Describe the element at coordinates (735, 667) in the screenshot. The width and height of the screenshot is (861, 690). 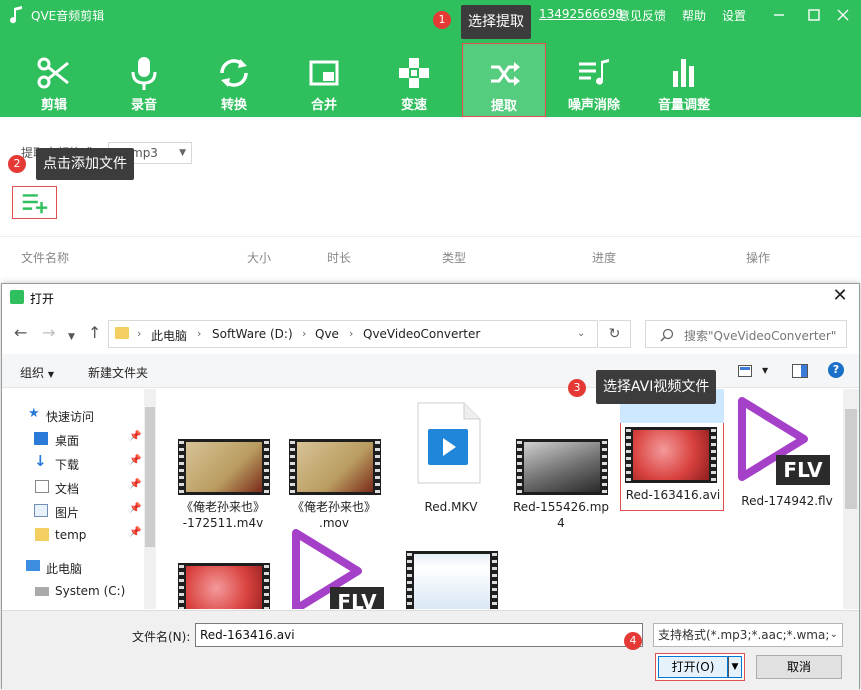
I see `open-split-dropdown-icon: ▼` at that location.